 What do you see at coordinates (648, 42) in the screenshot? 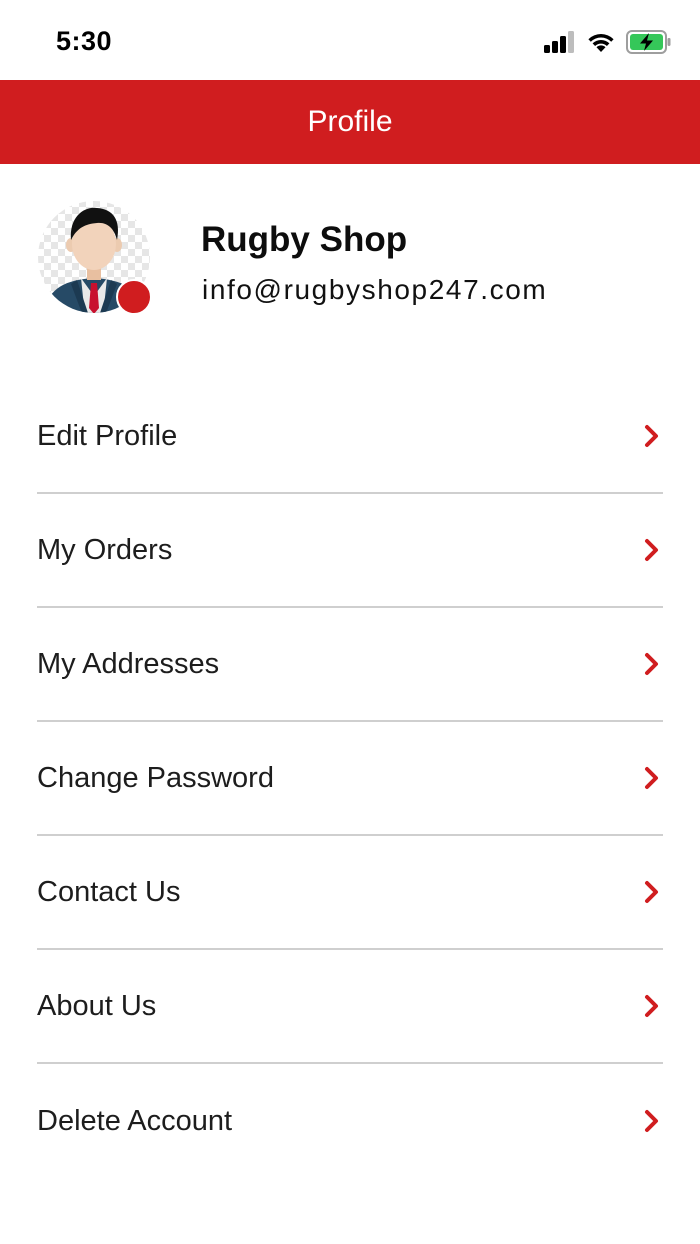
I see `battery-charging-icon` at bounding box center [648, 42].